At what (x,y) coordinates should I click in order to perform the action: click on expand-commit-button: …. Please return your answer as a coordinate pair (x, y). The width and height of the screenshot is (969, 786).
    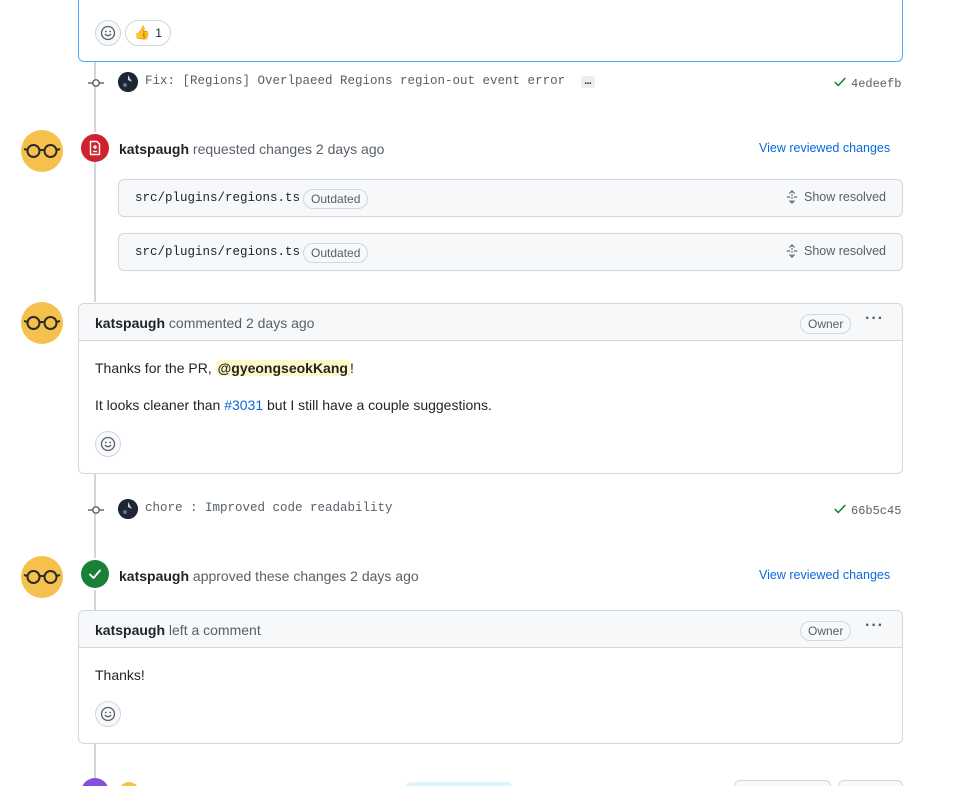
    Looking at the image, I should click on (588, 82).